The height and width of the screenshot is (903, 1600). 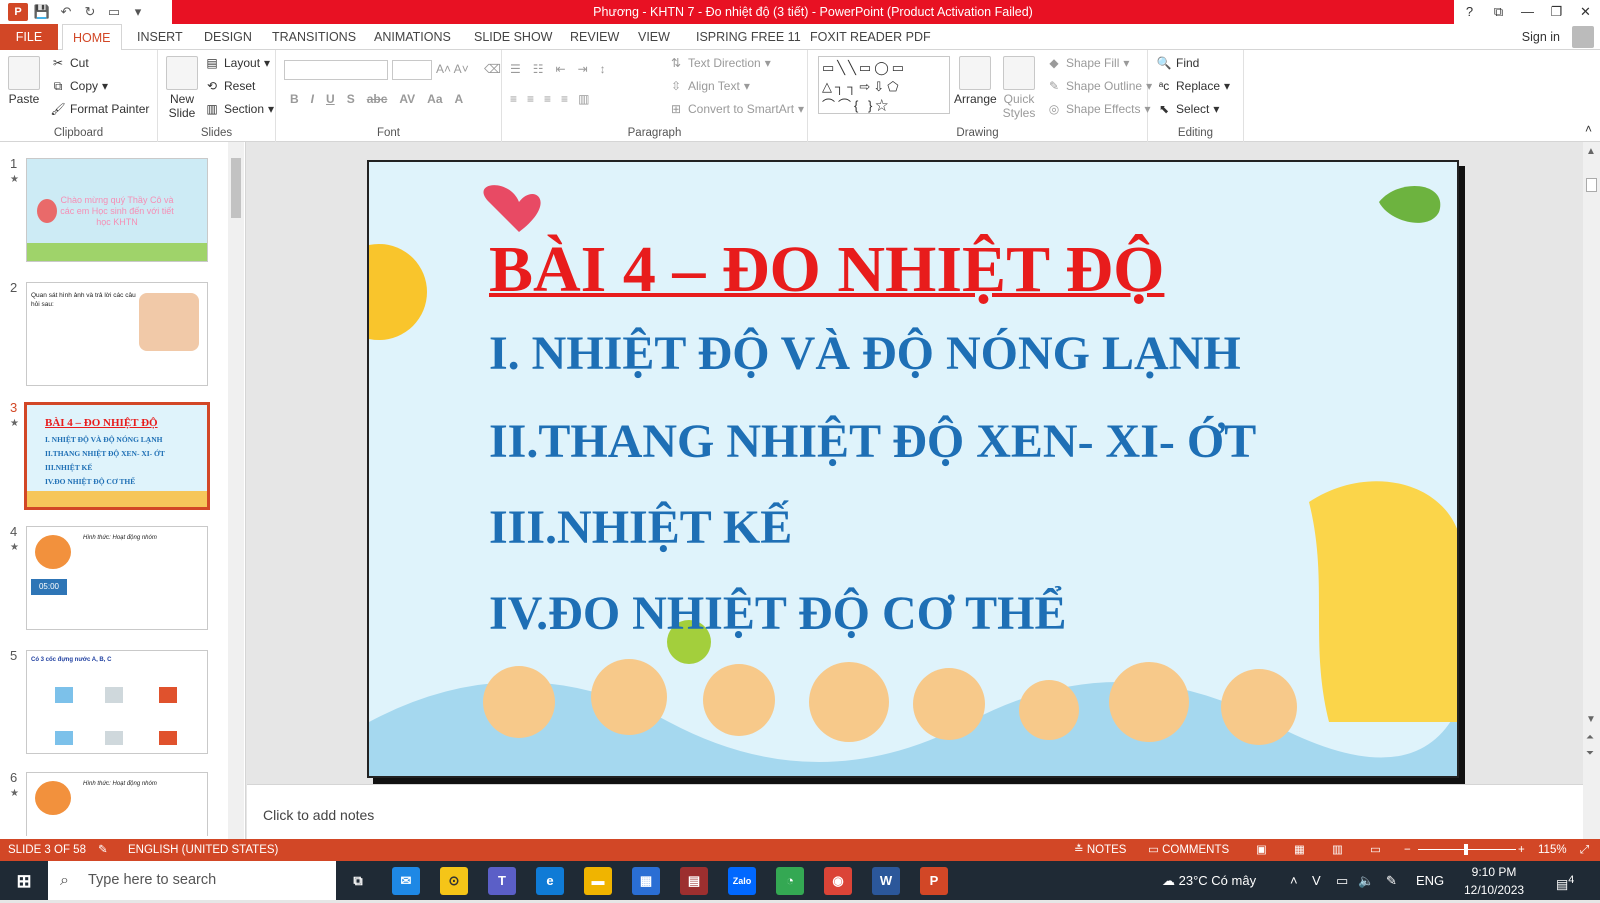 What do you see at coordinates (406, 881) in the screenshot?
I see `mail-icon: ✉` at bounding box center [406, 881].